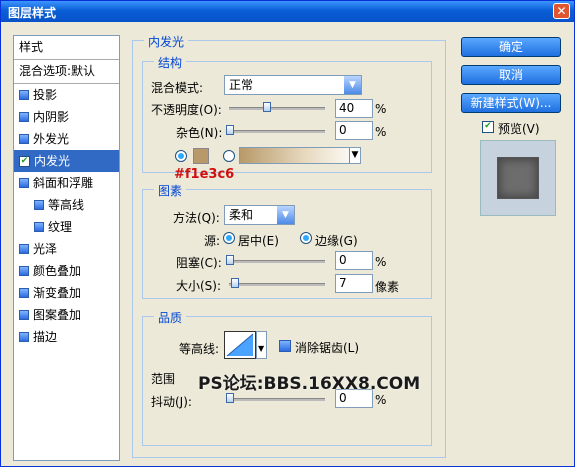 This screenshot has height=467, width=575. Describe the element at coordinates (24, 161) in the screenshot. I see `checked-icon: ✔` at that location.